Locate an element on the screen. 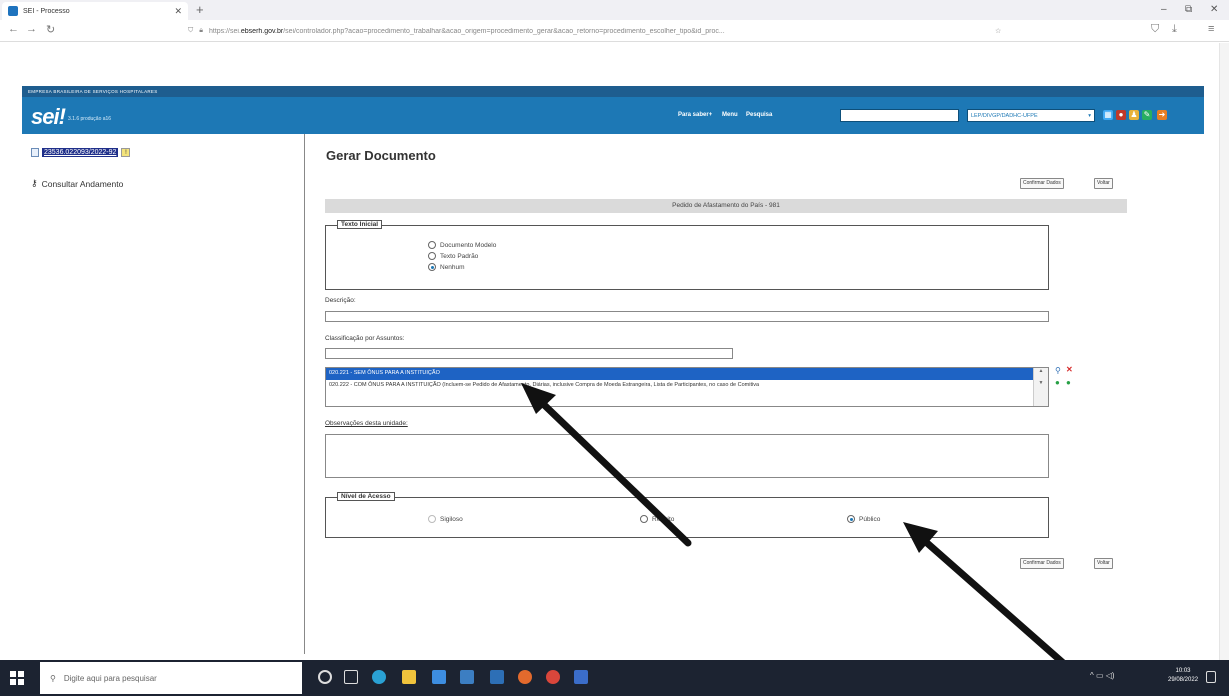 Image resolution: width=1229 pixels, height=696 pixels. task-view-icon is located at coordinates (351, 677).